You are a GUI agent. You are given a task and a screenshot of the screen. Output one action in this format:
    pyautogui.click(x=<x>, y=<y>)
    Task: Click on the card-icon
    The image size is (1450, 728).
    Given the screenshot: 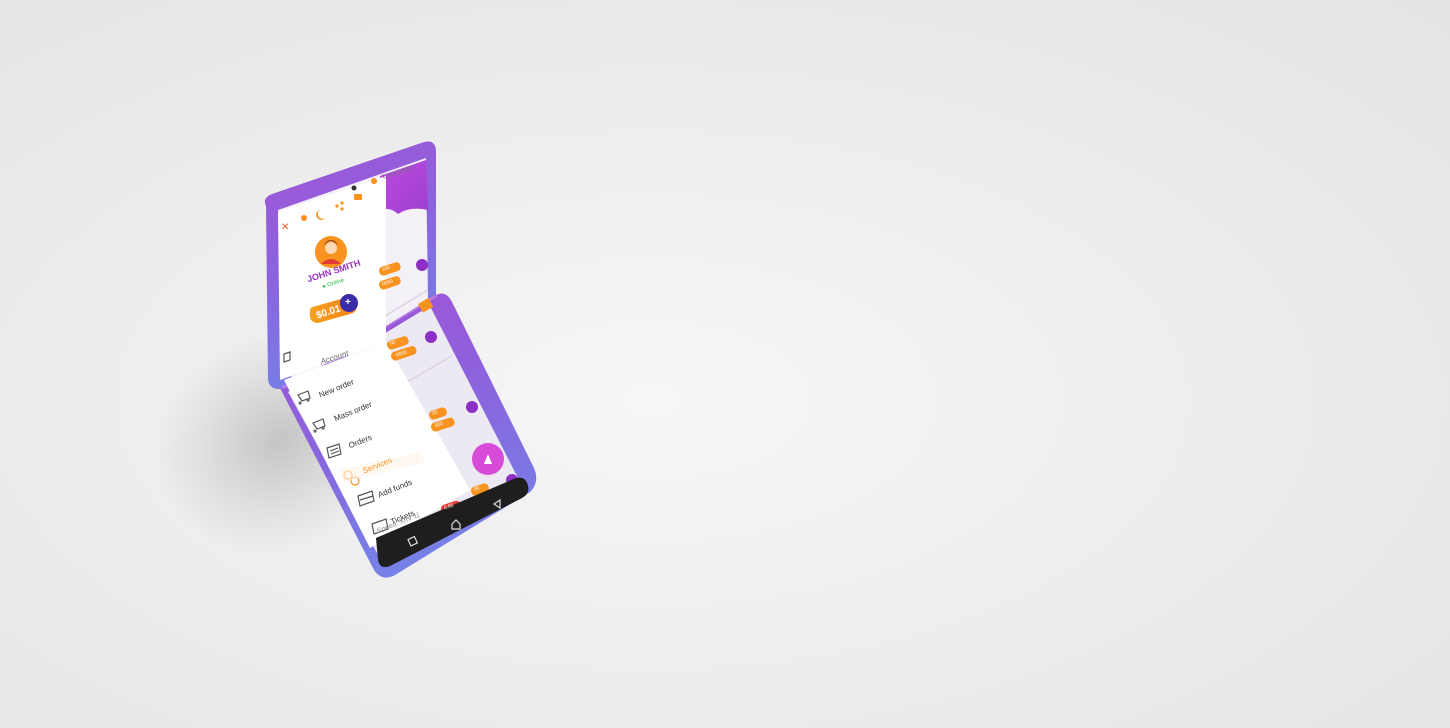 What is the action you would take?
    pyautogui.click(x=358, y=197)
    